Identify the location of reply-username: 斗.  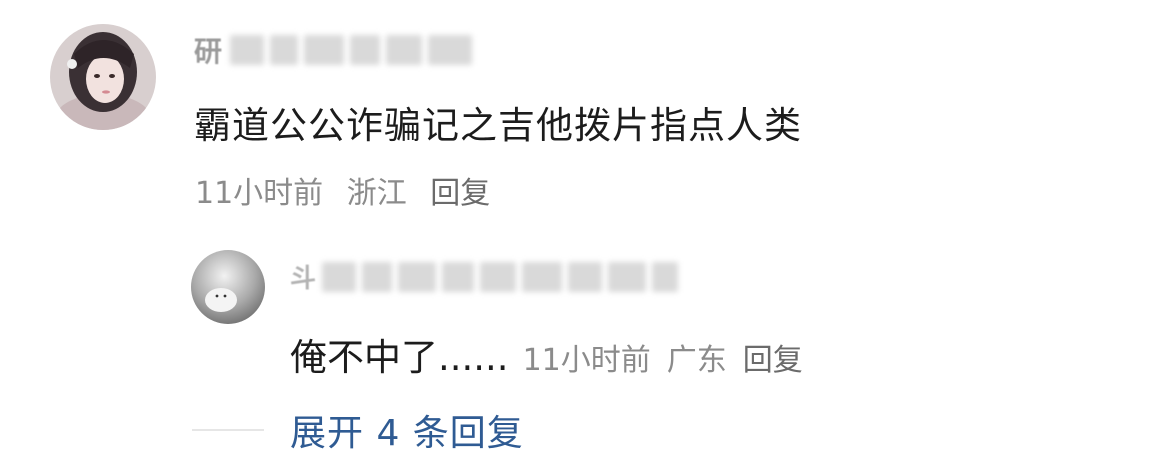
(487, 276).